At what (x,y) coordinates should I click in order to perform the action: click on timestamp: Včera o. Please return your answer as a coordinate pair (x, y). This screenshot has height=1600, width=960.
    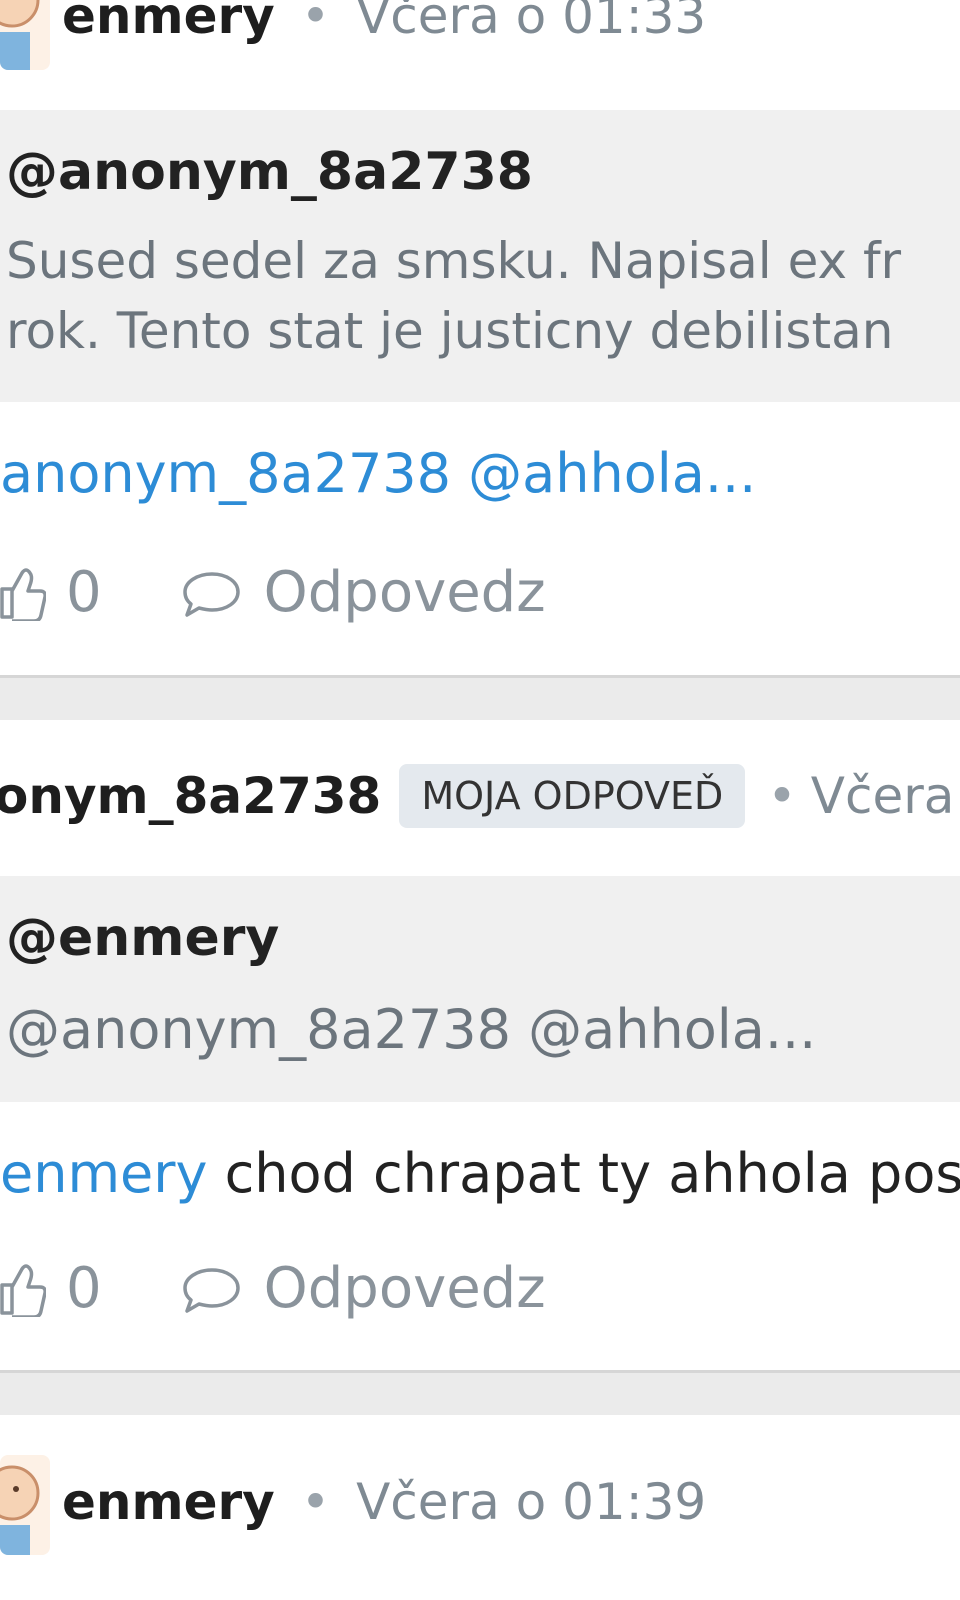
    Looking at the image, I should click on (885, 796).